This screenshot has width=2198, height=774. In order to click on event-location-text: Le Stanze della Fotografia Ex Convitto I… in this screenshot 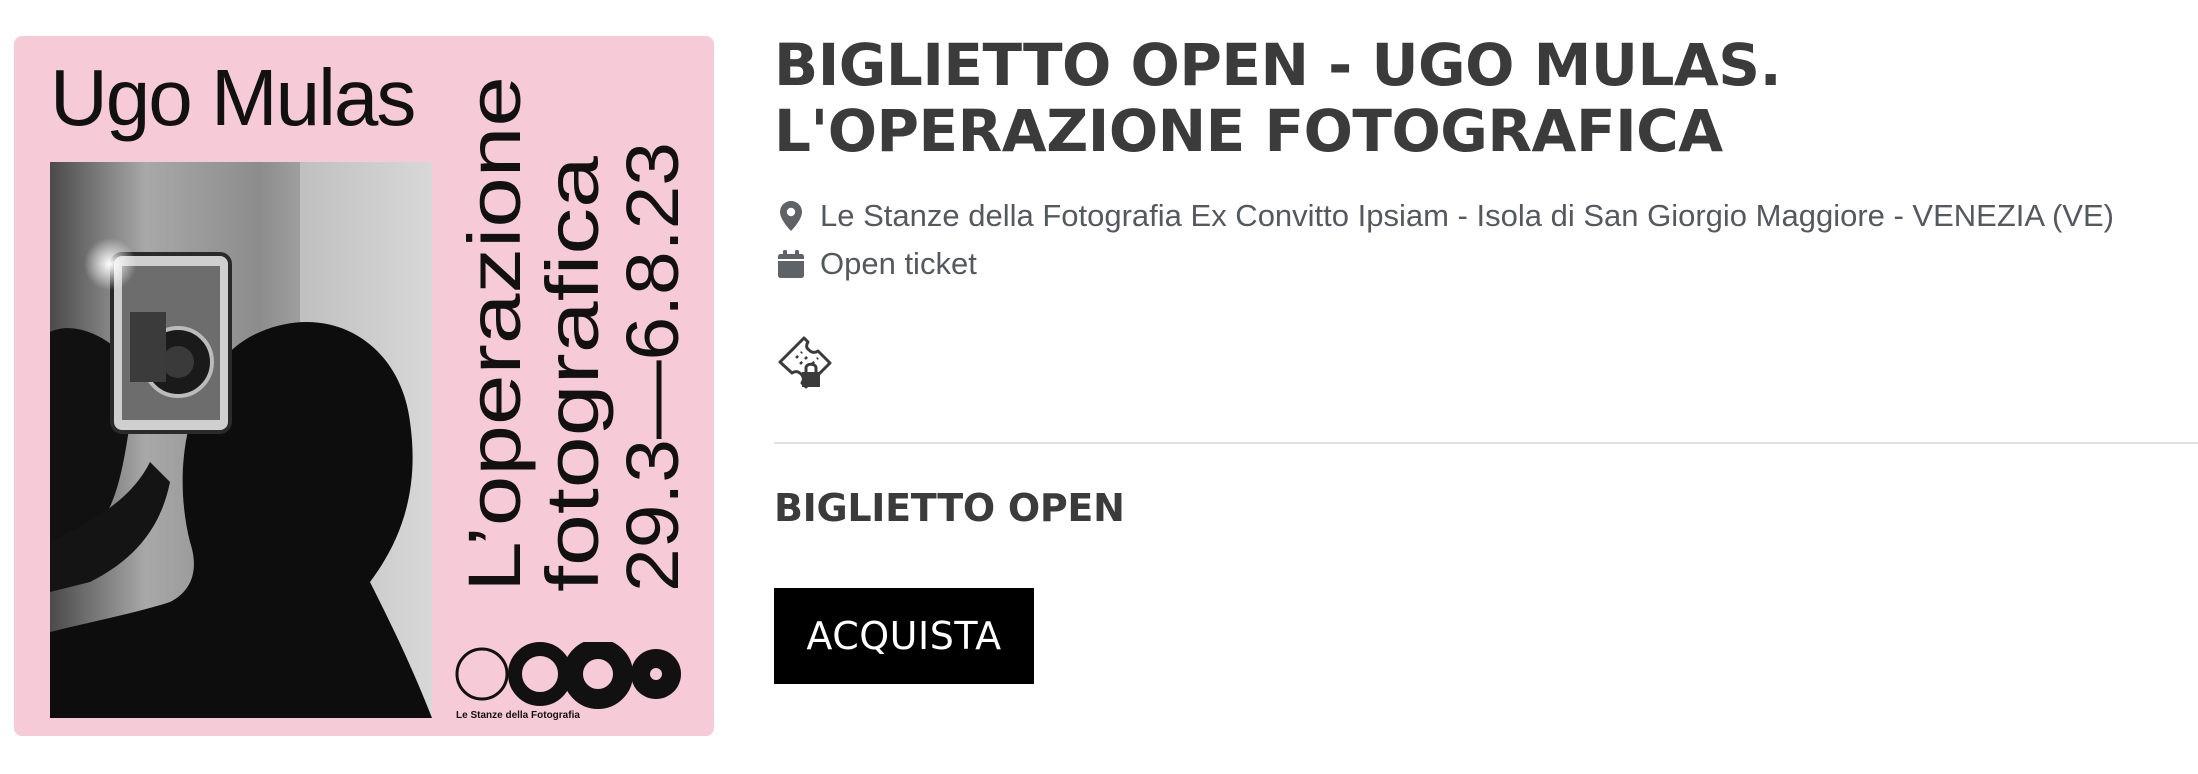, I will do `click(1467, 215)`.